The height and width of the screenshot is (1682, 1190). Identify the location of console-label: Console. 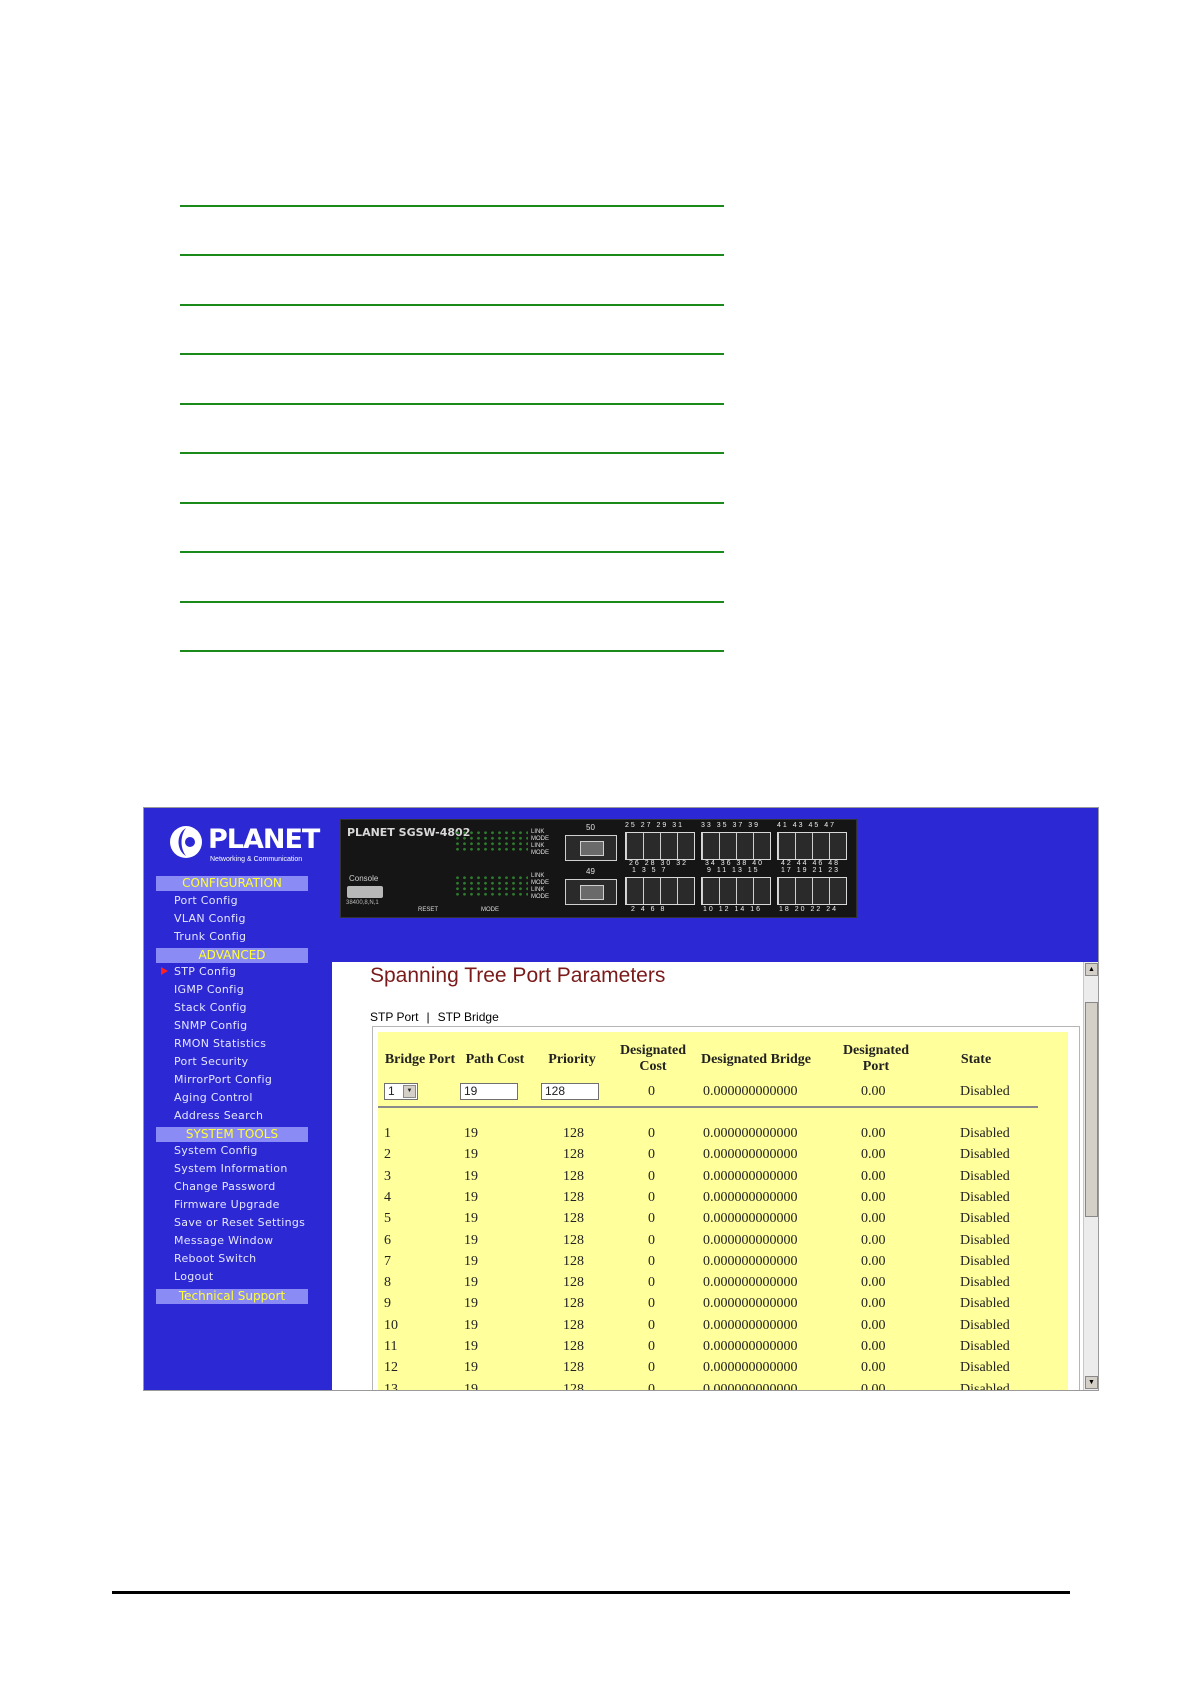
(364, 878).